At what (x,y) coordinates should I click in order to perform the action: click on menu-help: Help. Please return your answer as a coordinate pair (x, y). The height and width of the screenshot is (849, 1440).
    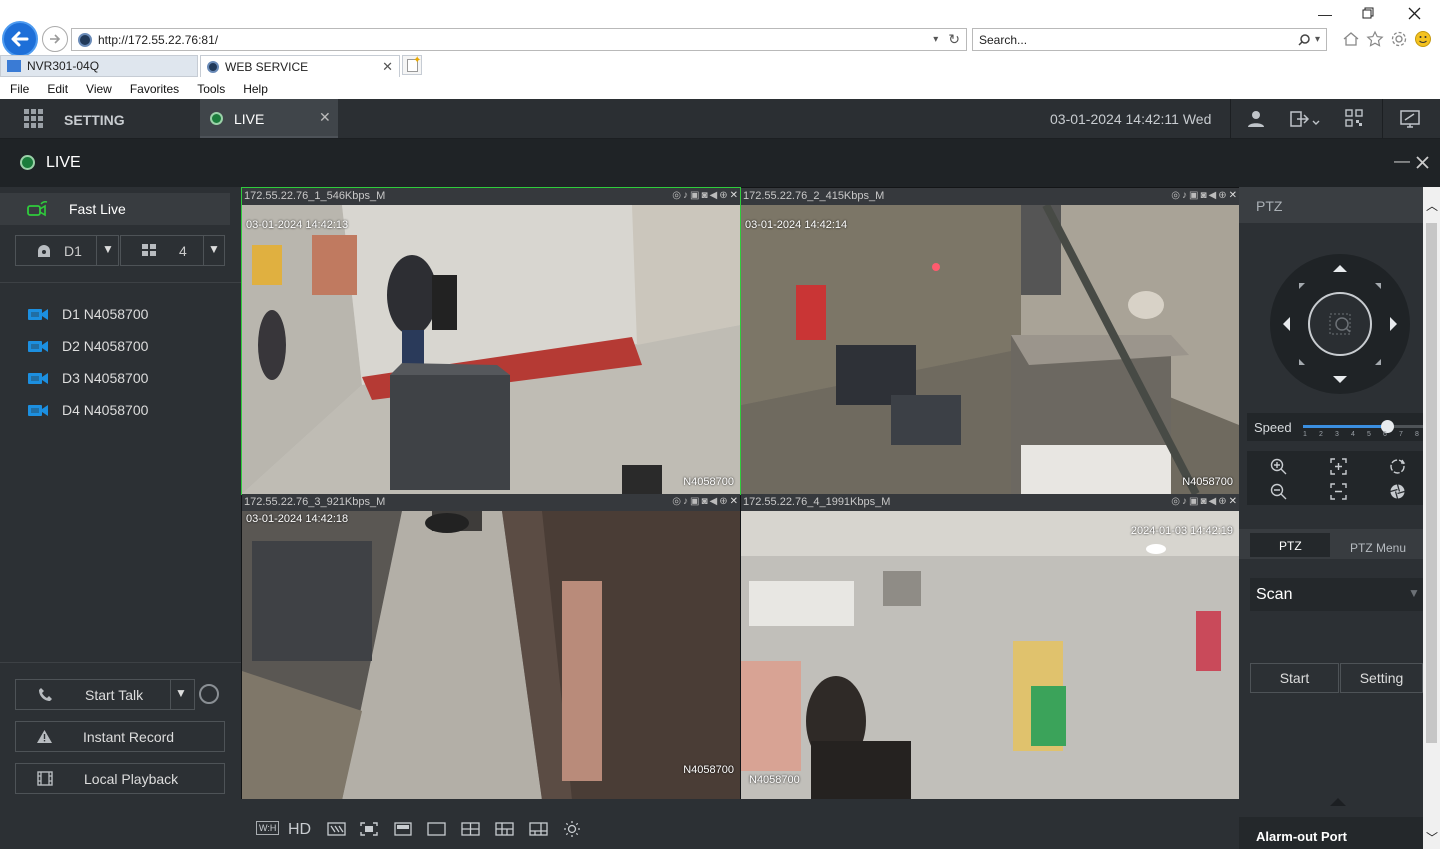
    Looking at the image, I should click on (255, 89).